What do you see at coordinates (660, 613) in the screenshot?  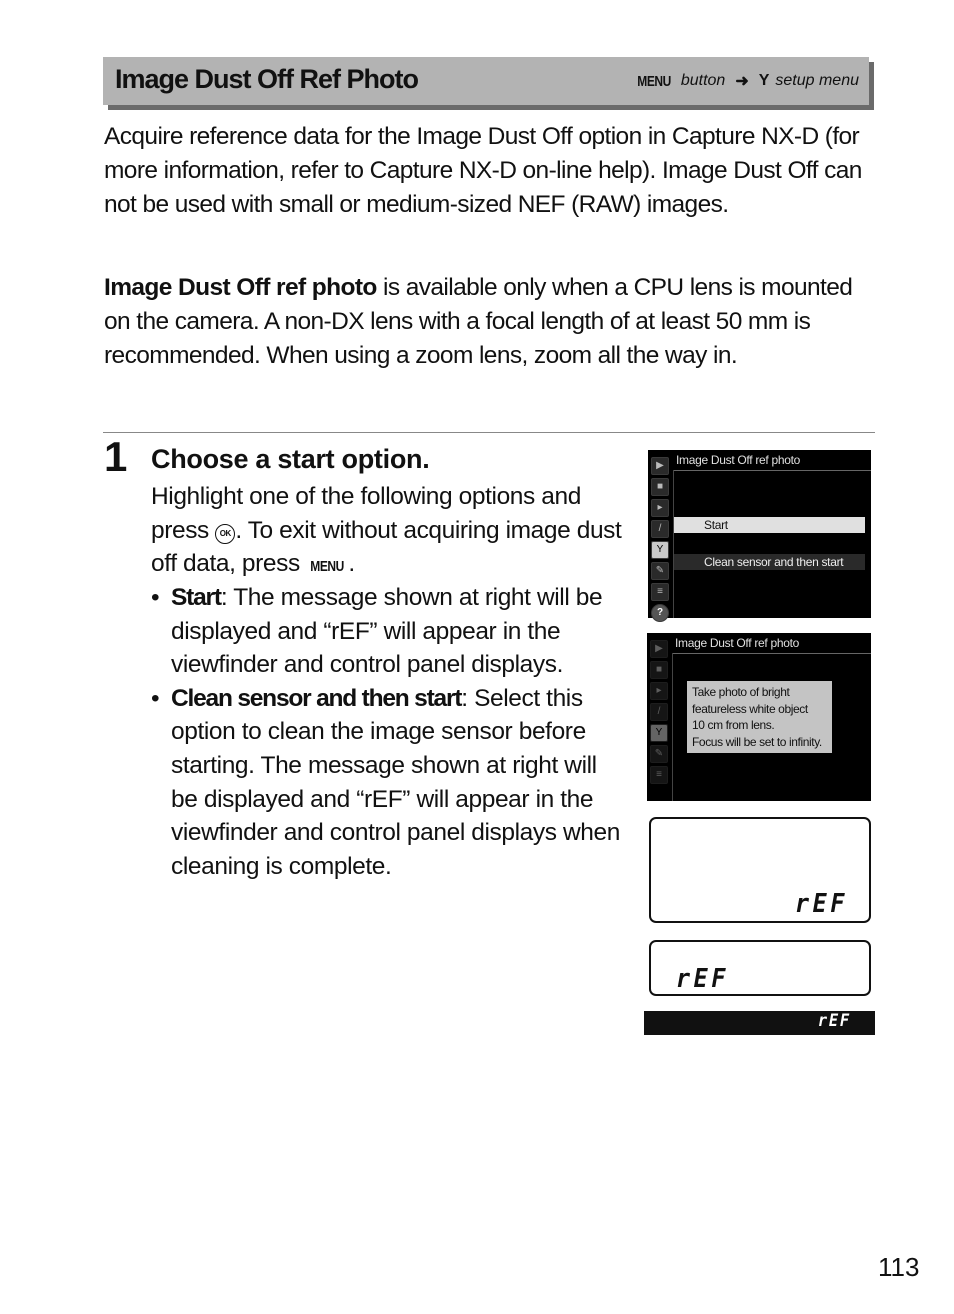 I see `help-icon: ?` at bounding box center [660, 613].